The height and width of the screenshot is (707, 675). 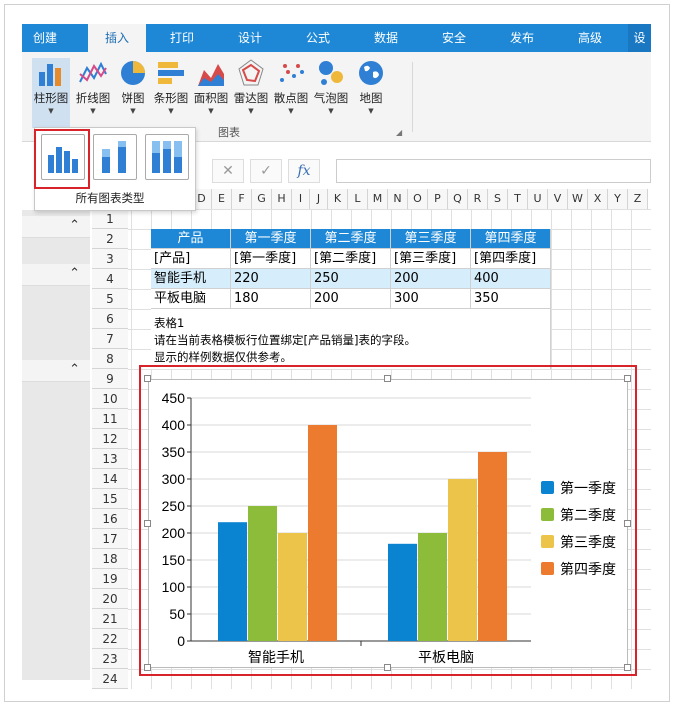 What do you see at coordinates (56, 227) in the screenshot?
I see `panel-section-1: ⌃` at bounding box center [56, 227].